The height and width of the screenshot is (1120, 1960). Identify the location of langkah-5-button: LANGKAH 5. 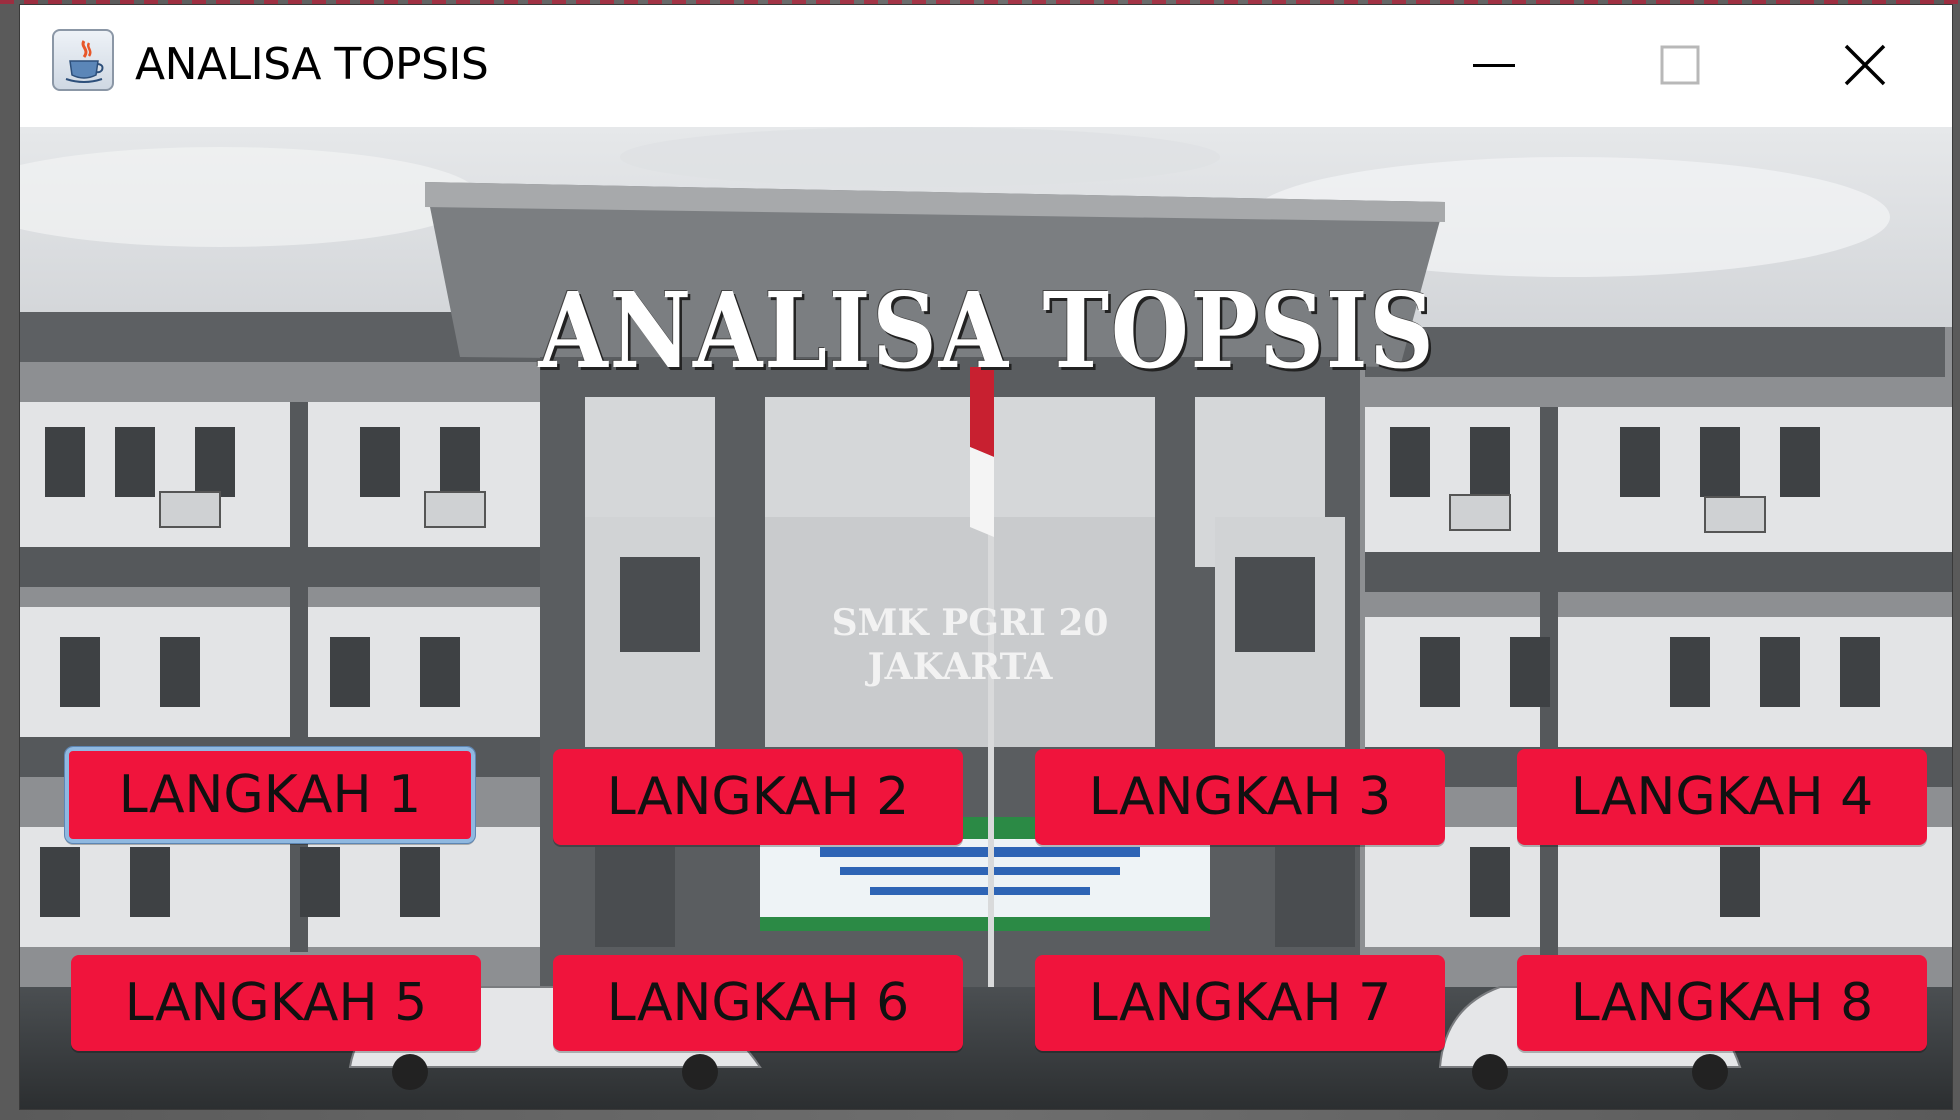
(276, 1003).